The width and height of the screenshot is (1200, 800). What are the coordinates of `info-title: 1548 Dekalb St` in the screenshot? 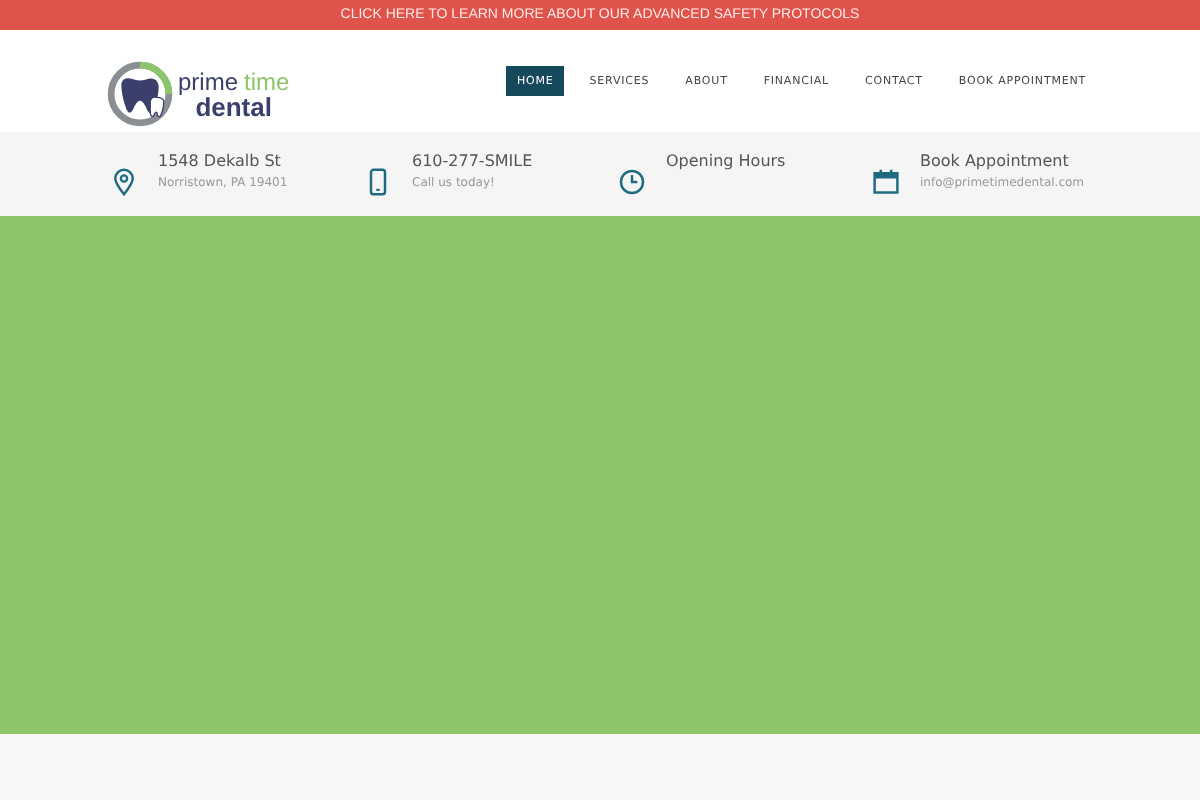 It's located at (220, 161).